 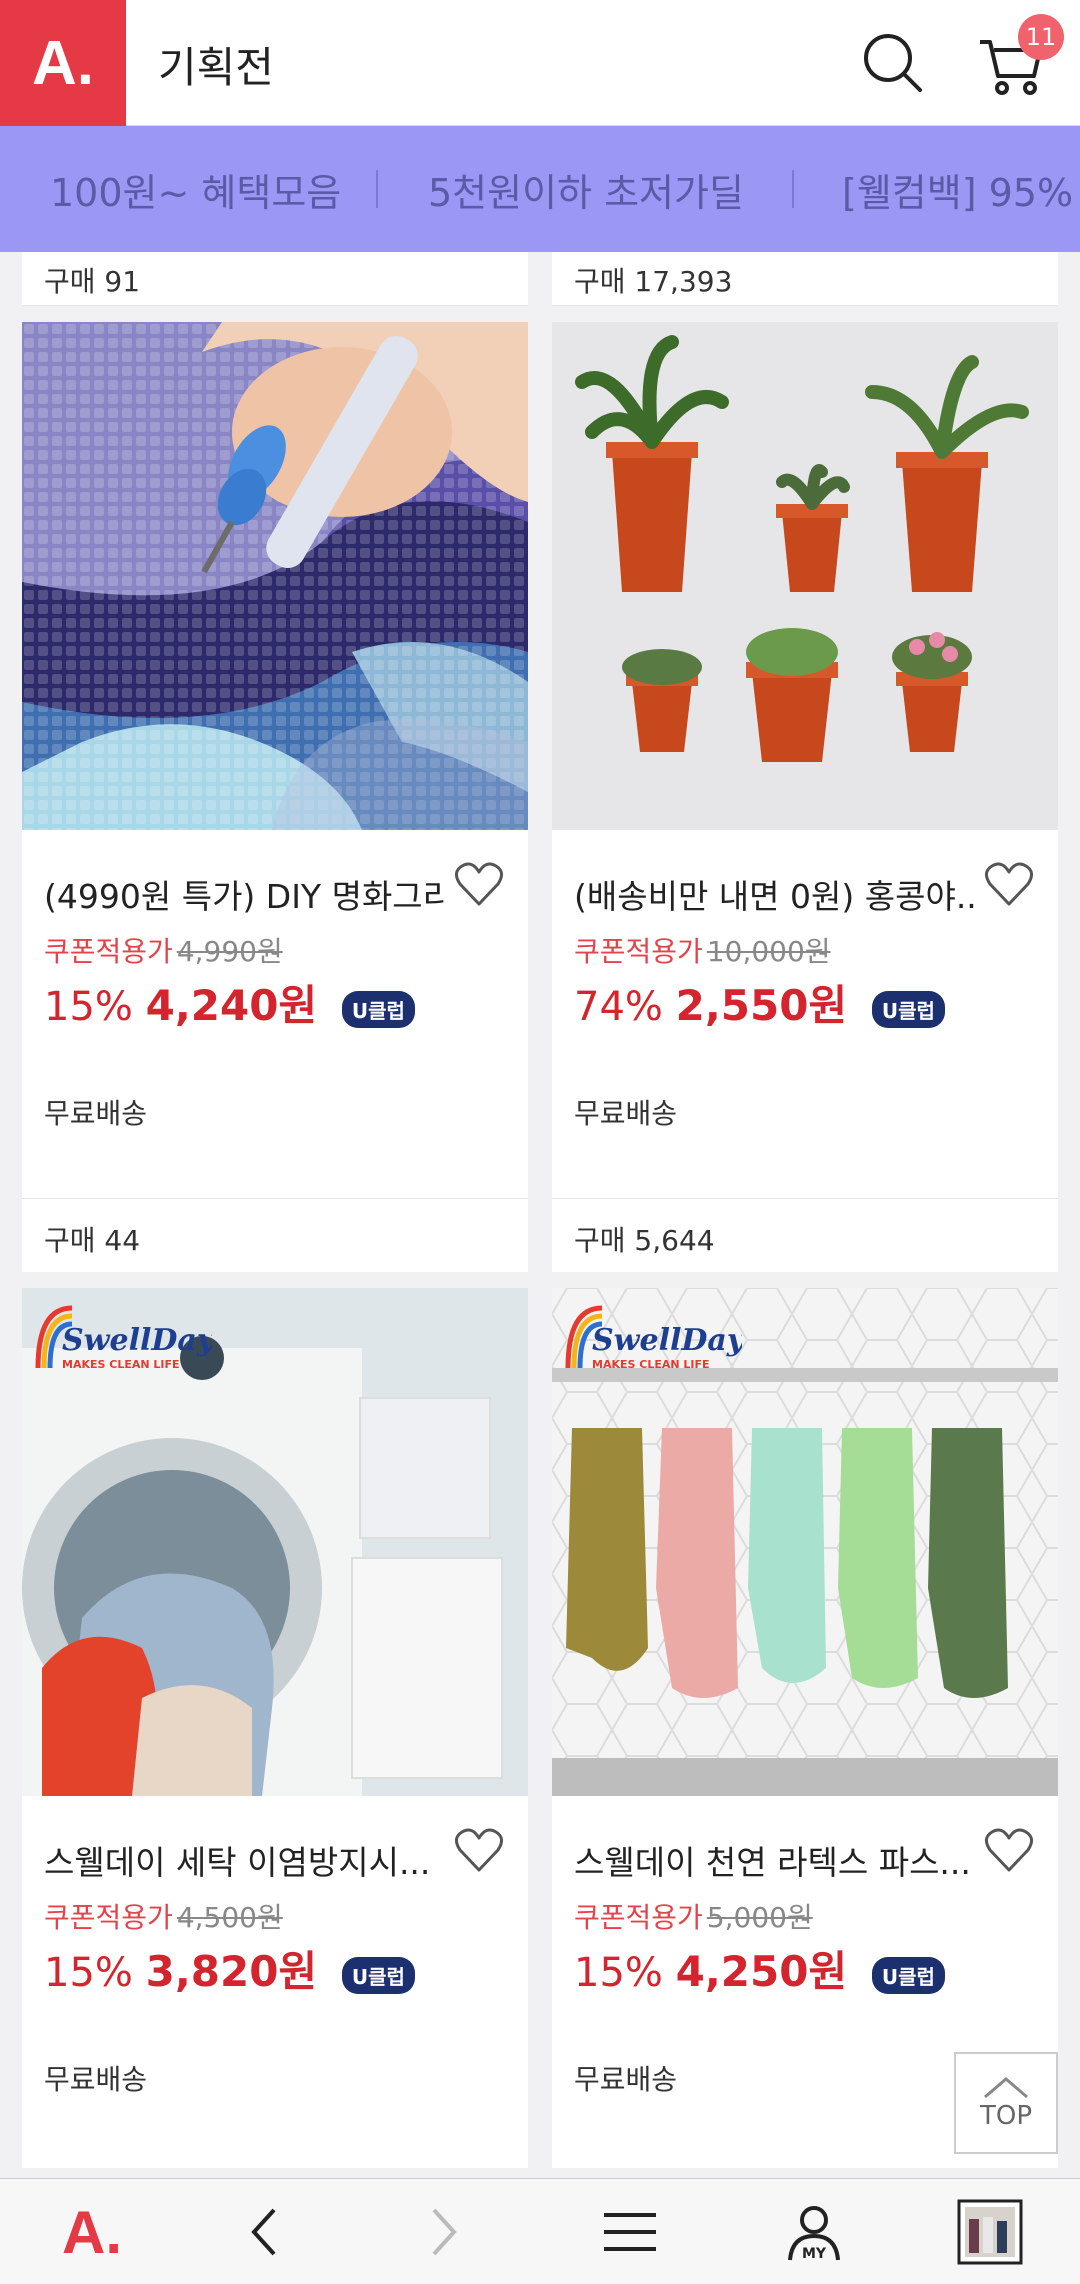 I want to click on coupon-price-row: 쿠폰적용가 4,500원, so click(x=163, y=1916).